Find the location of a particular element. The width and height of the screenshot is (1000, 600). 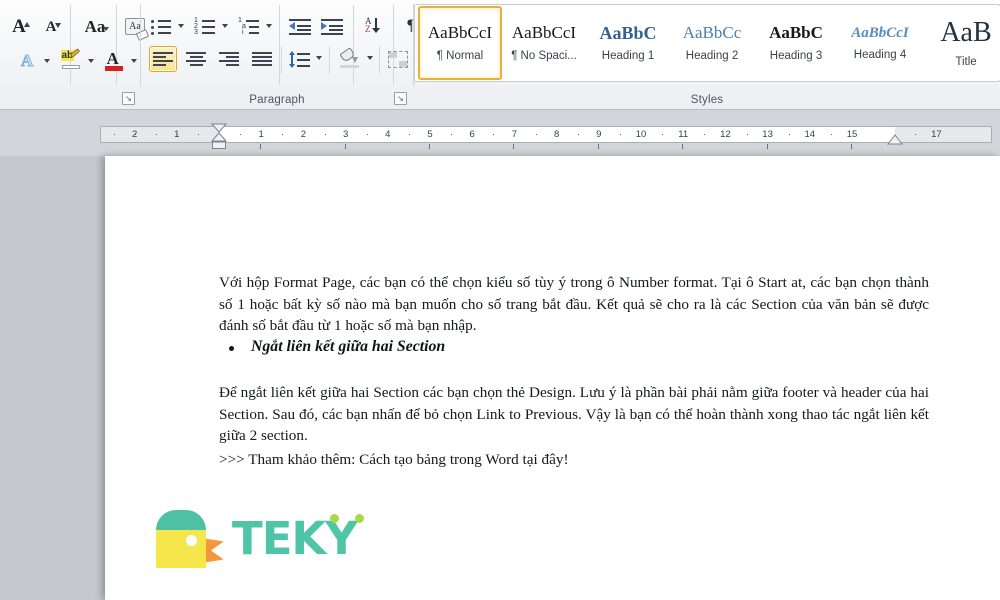

ruler-label-1: 1 is located at coordinates (261, 134).